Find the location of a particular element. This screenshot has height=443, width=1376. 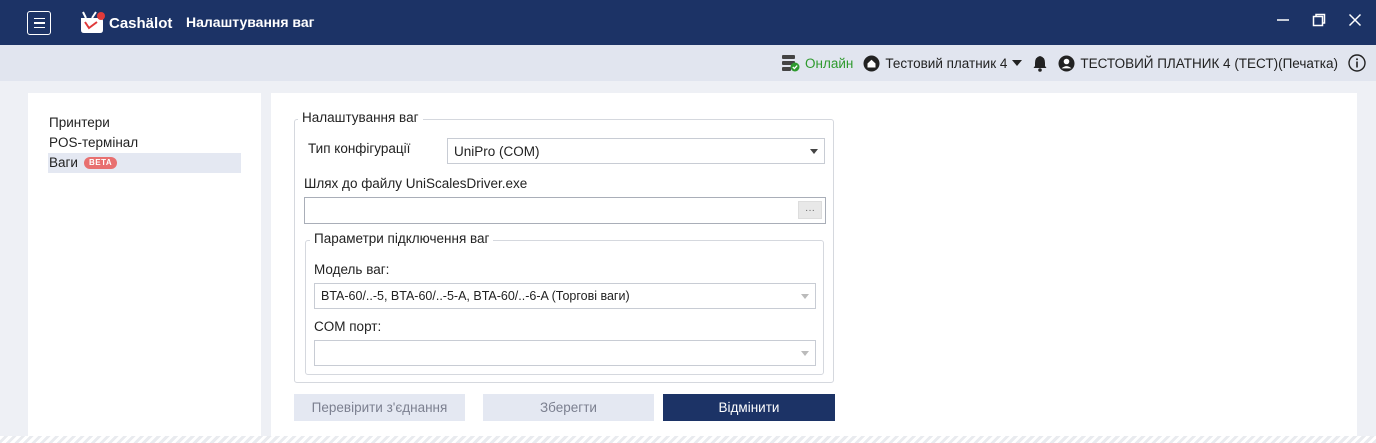

path-label: Шлях до файлу UniScalesDriver.exe is located at coordinates (416, 183).